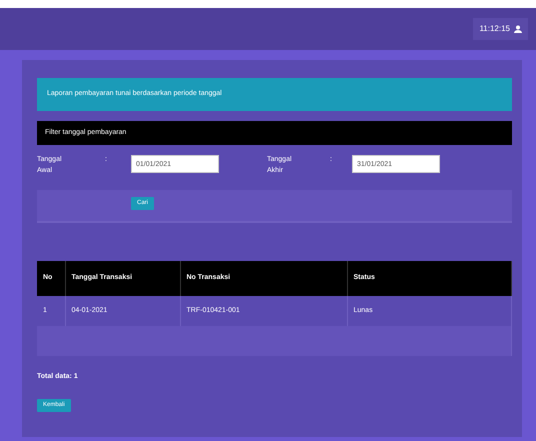  What do you see at coordinates (500, 29) in the screenshot?
I see `user-menu-button: 11:12:15` at bounding box center [500, 29].